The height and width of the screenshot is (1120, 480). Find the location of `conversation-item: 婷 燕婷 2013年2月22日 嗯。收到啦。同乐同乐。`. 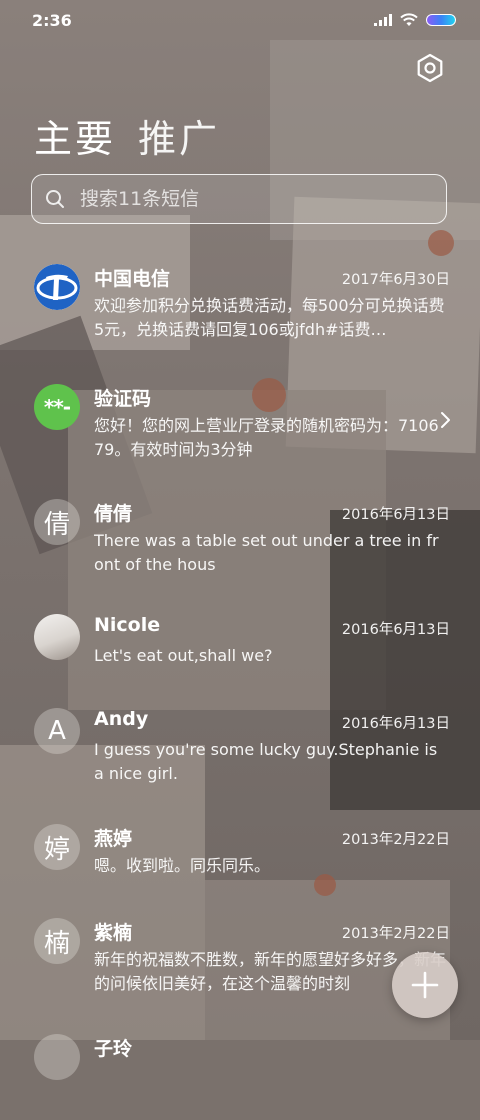

conversation-item: 婷 燕婷 2013年2月22日 嗯。收到啦。同乐同乐。 is located at coordinates (240, 860).